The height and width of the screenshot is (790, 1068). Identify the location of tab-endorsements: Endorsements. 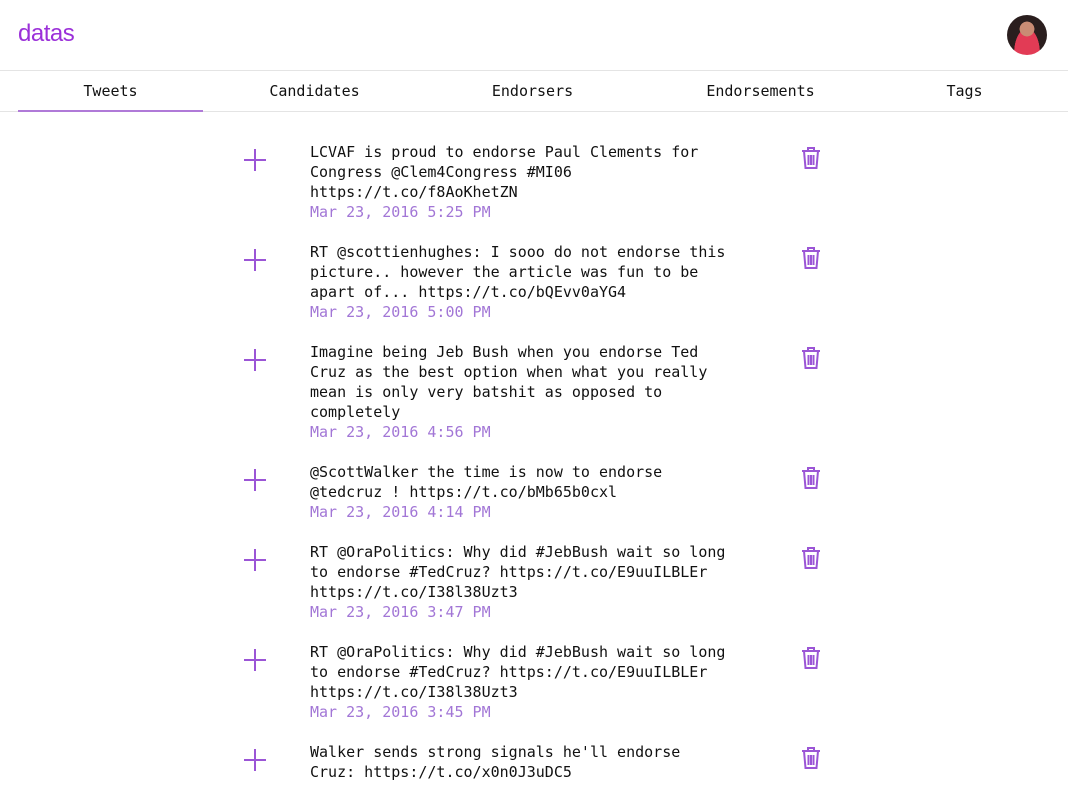
(760, 91).